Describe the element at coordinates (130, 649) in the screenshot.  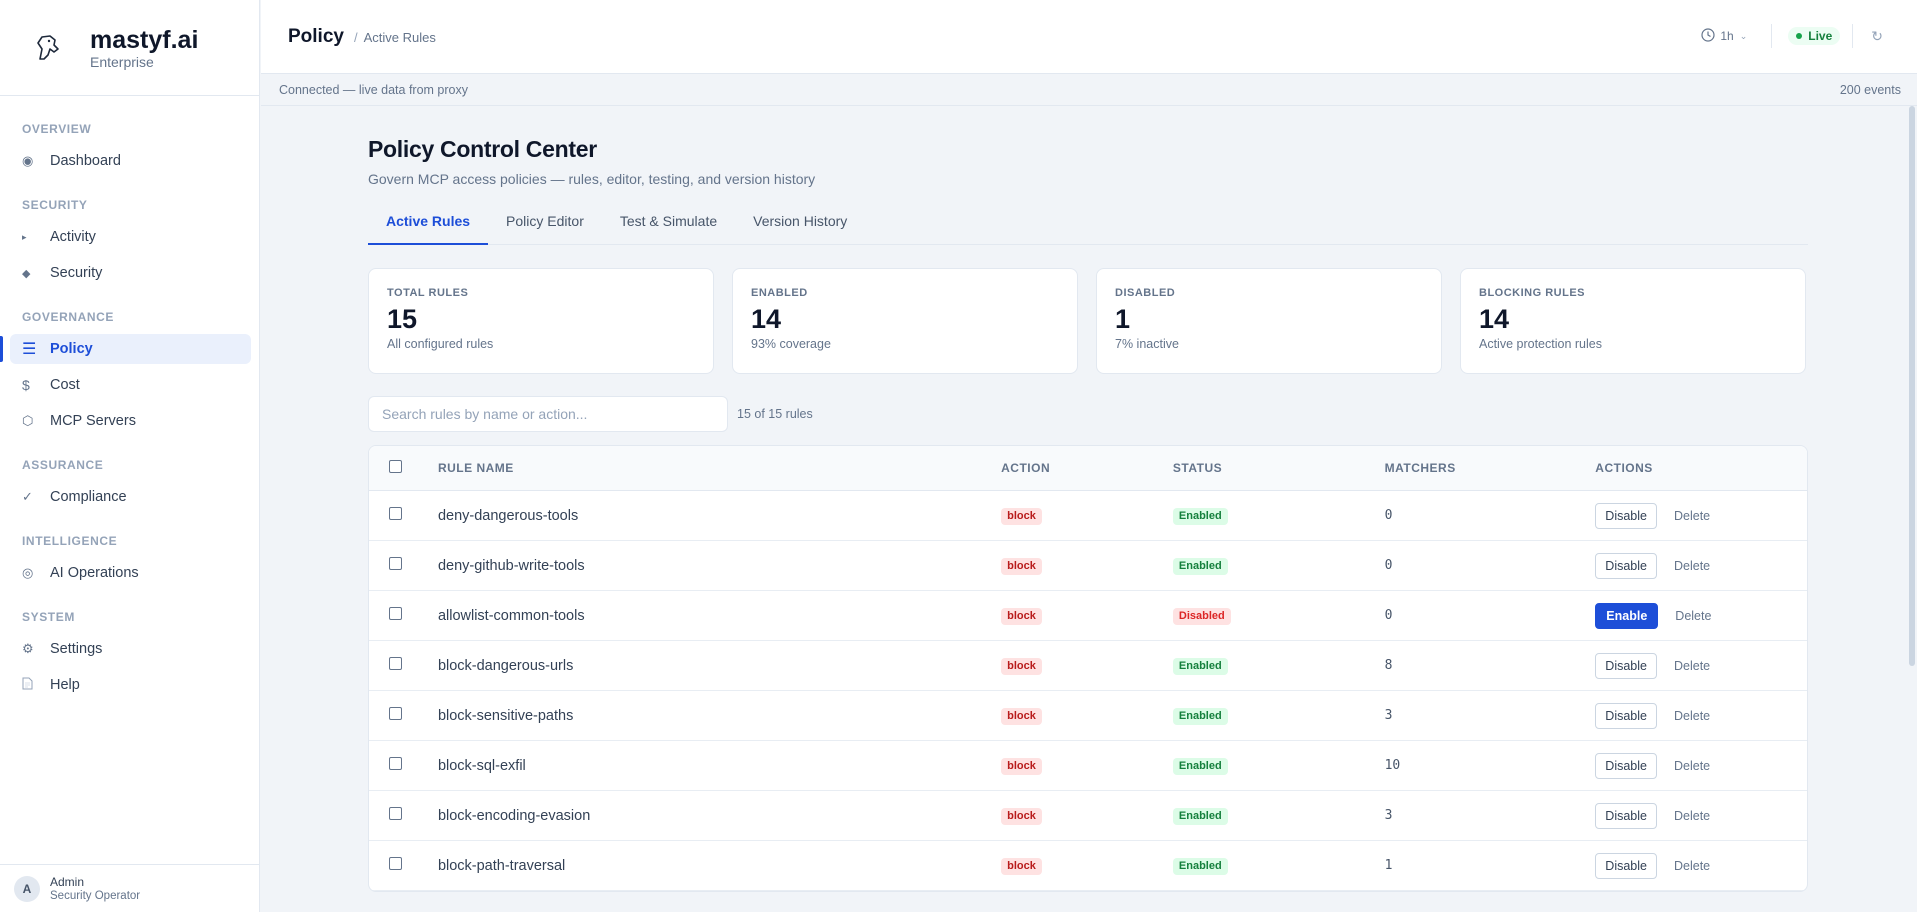
I see `sidebar-item-settings: ⚙ Settings` at that location.